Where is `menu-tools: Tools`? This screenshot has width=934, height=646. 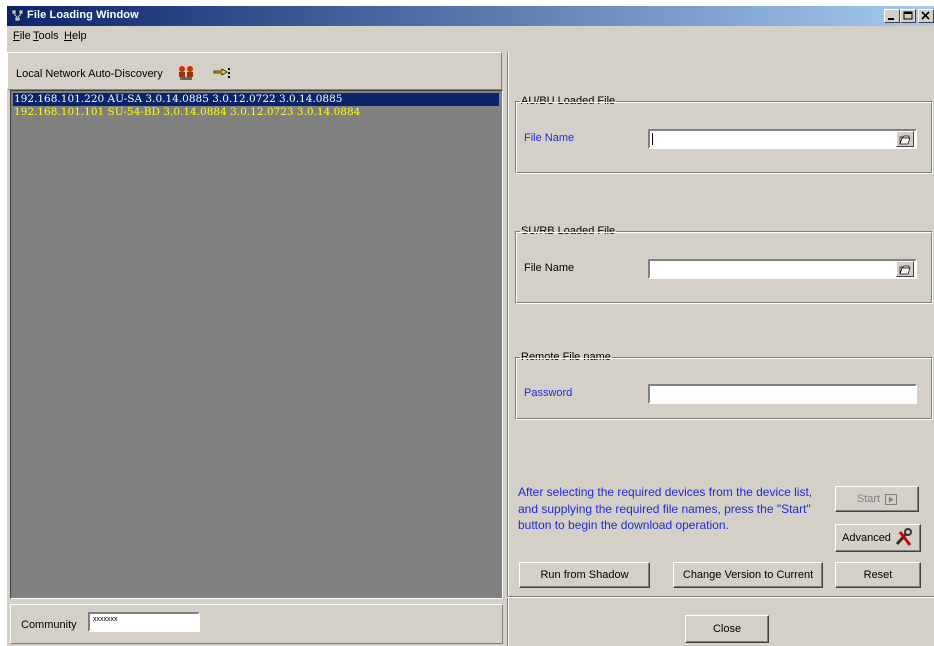
menu-tools: Tools is located at coordinates (46, 36).